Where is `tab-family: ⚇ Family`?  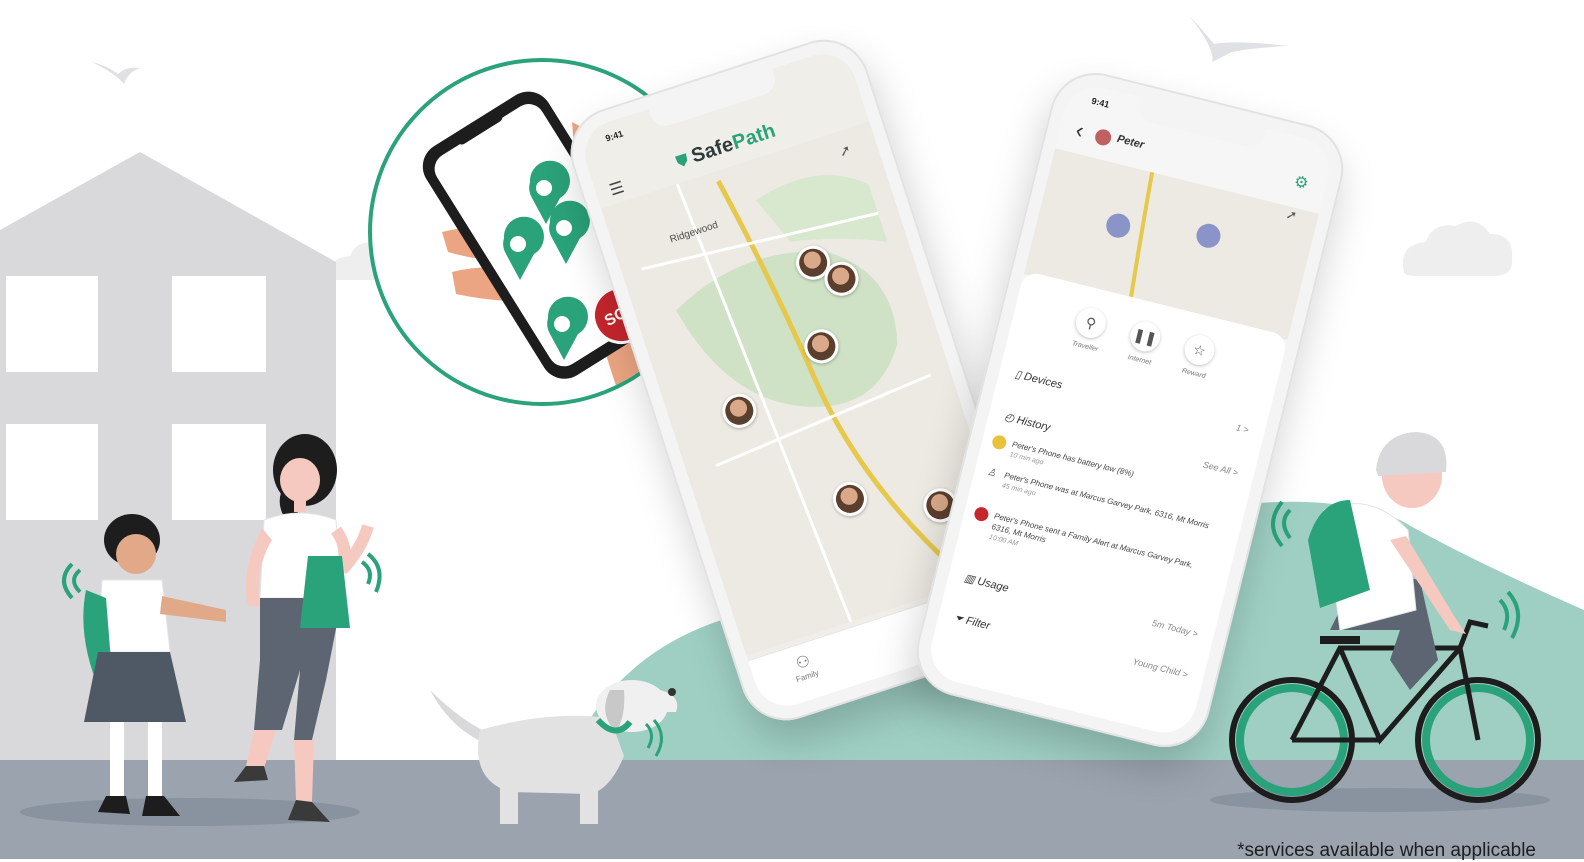
tab-family: ⚇ Family is located at coordinates (804, 667).